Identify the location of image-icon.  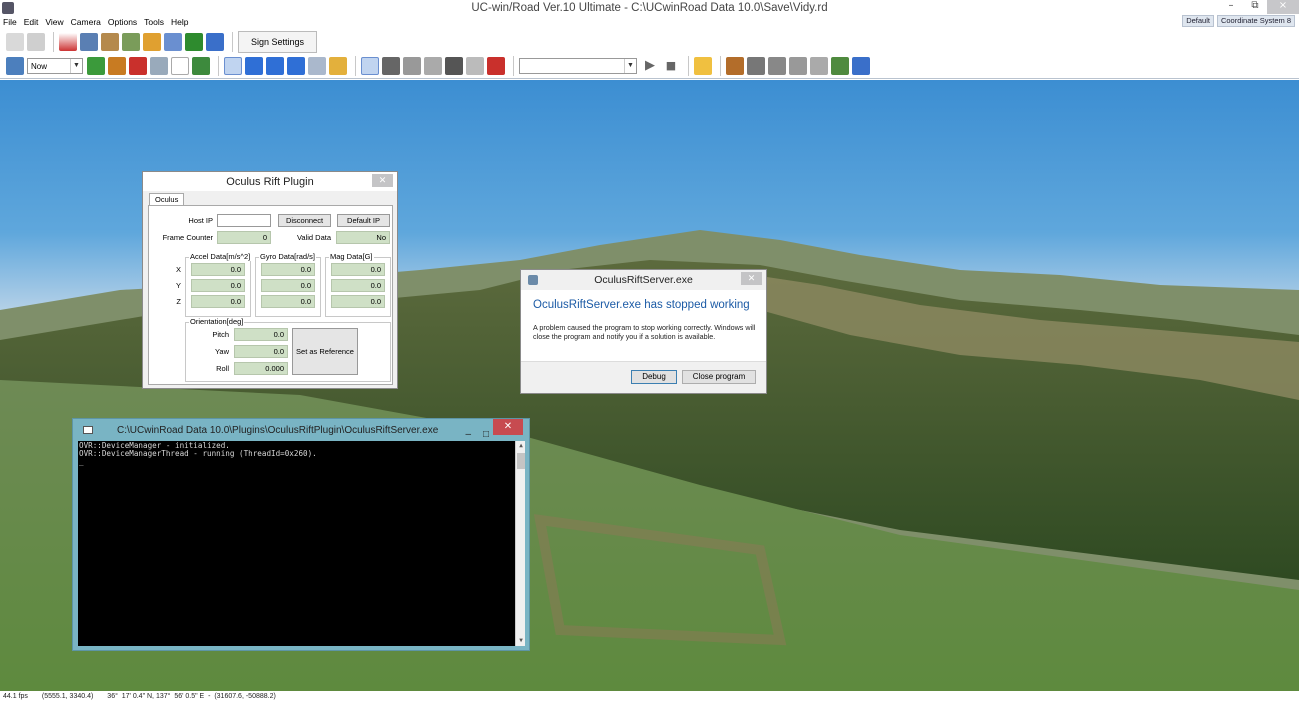
(215, 41).